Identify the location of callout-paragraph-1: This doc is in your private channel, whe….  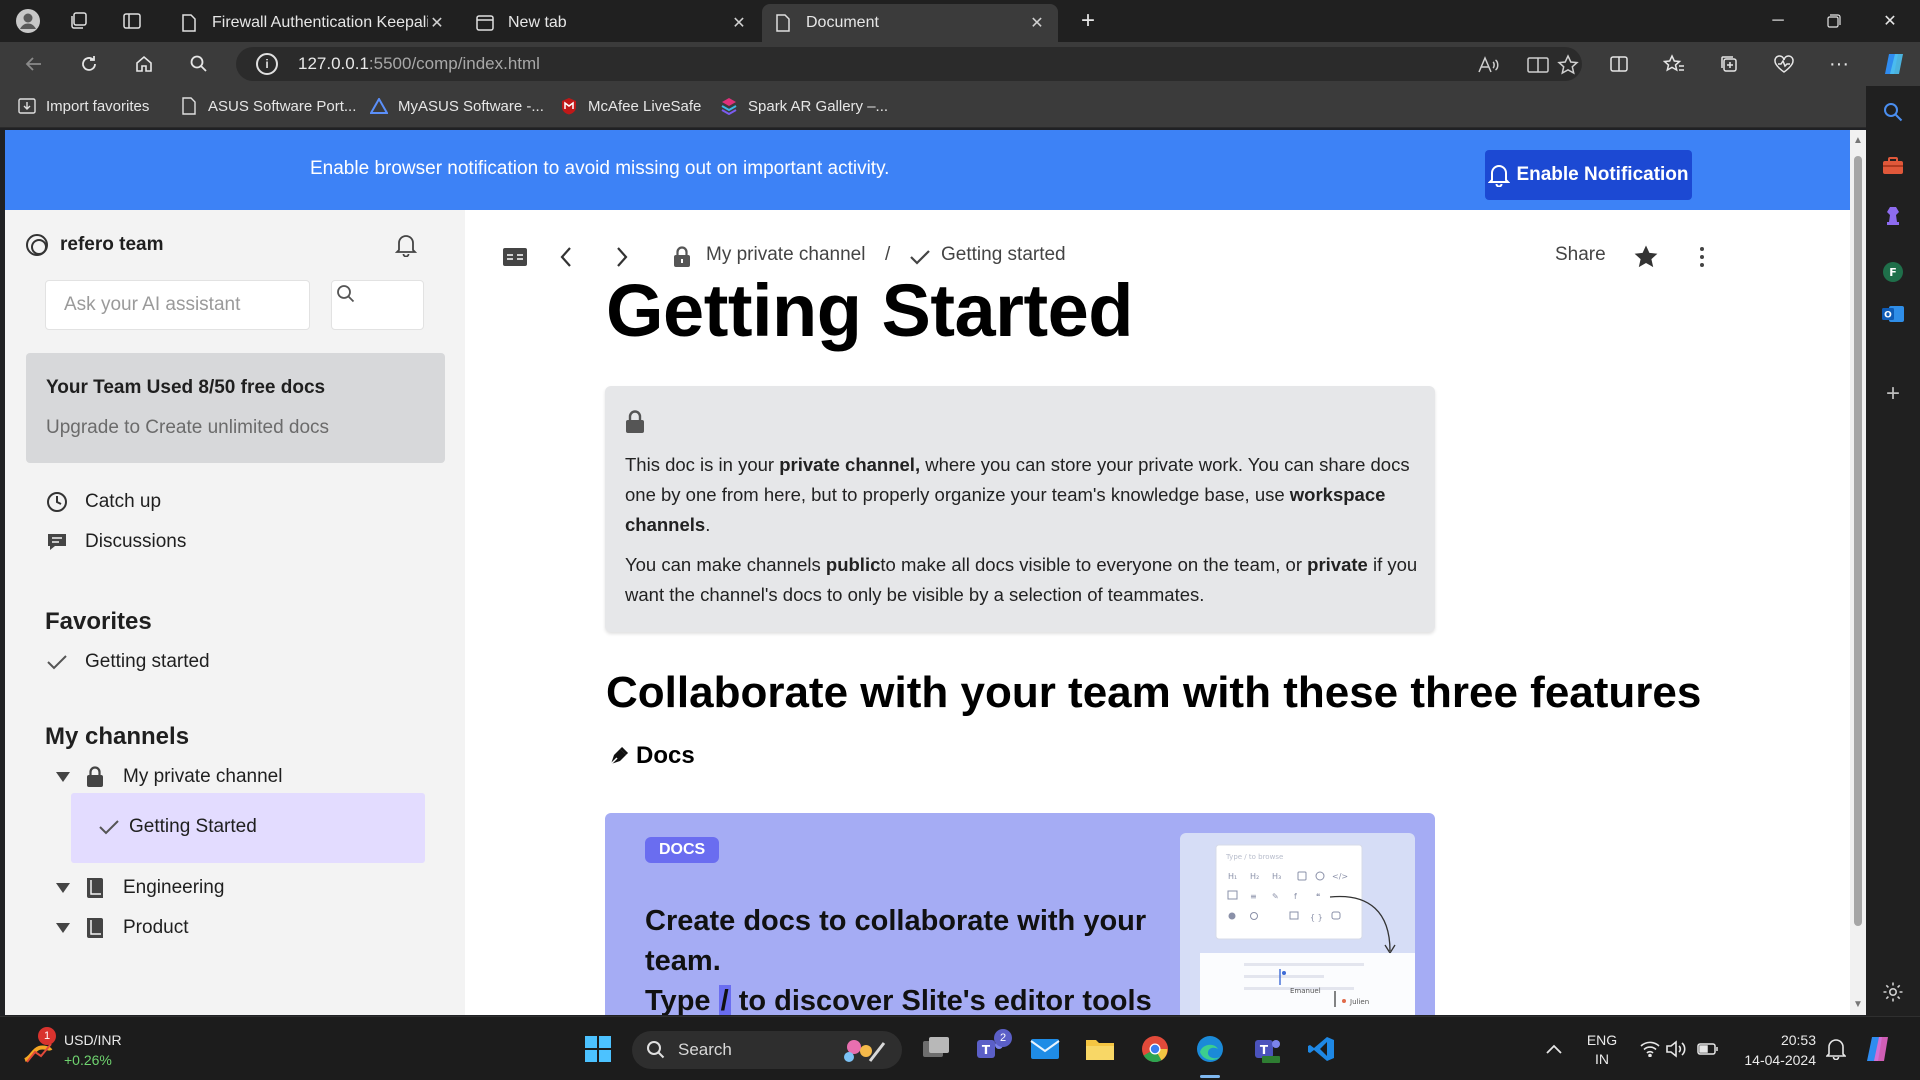
(1025, 495).